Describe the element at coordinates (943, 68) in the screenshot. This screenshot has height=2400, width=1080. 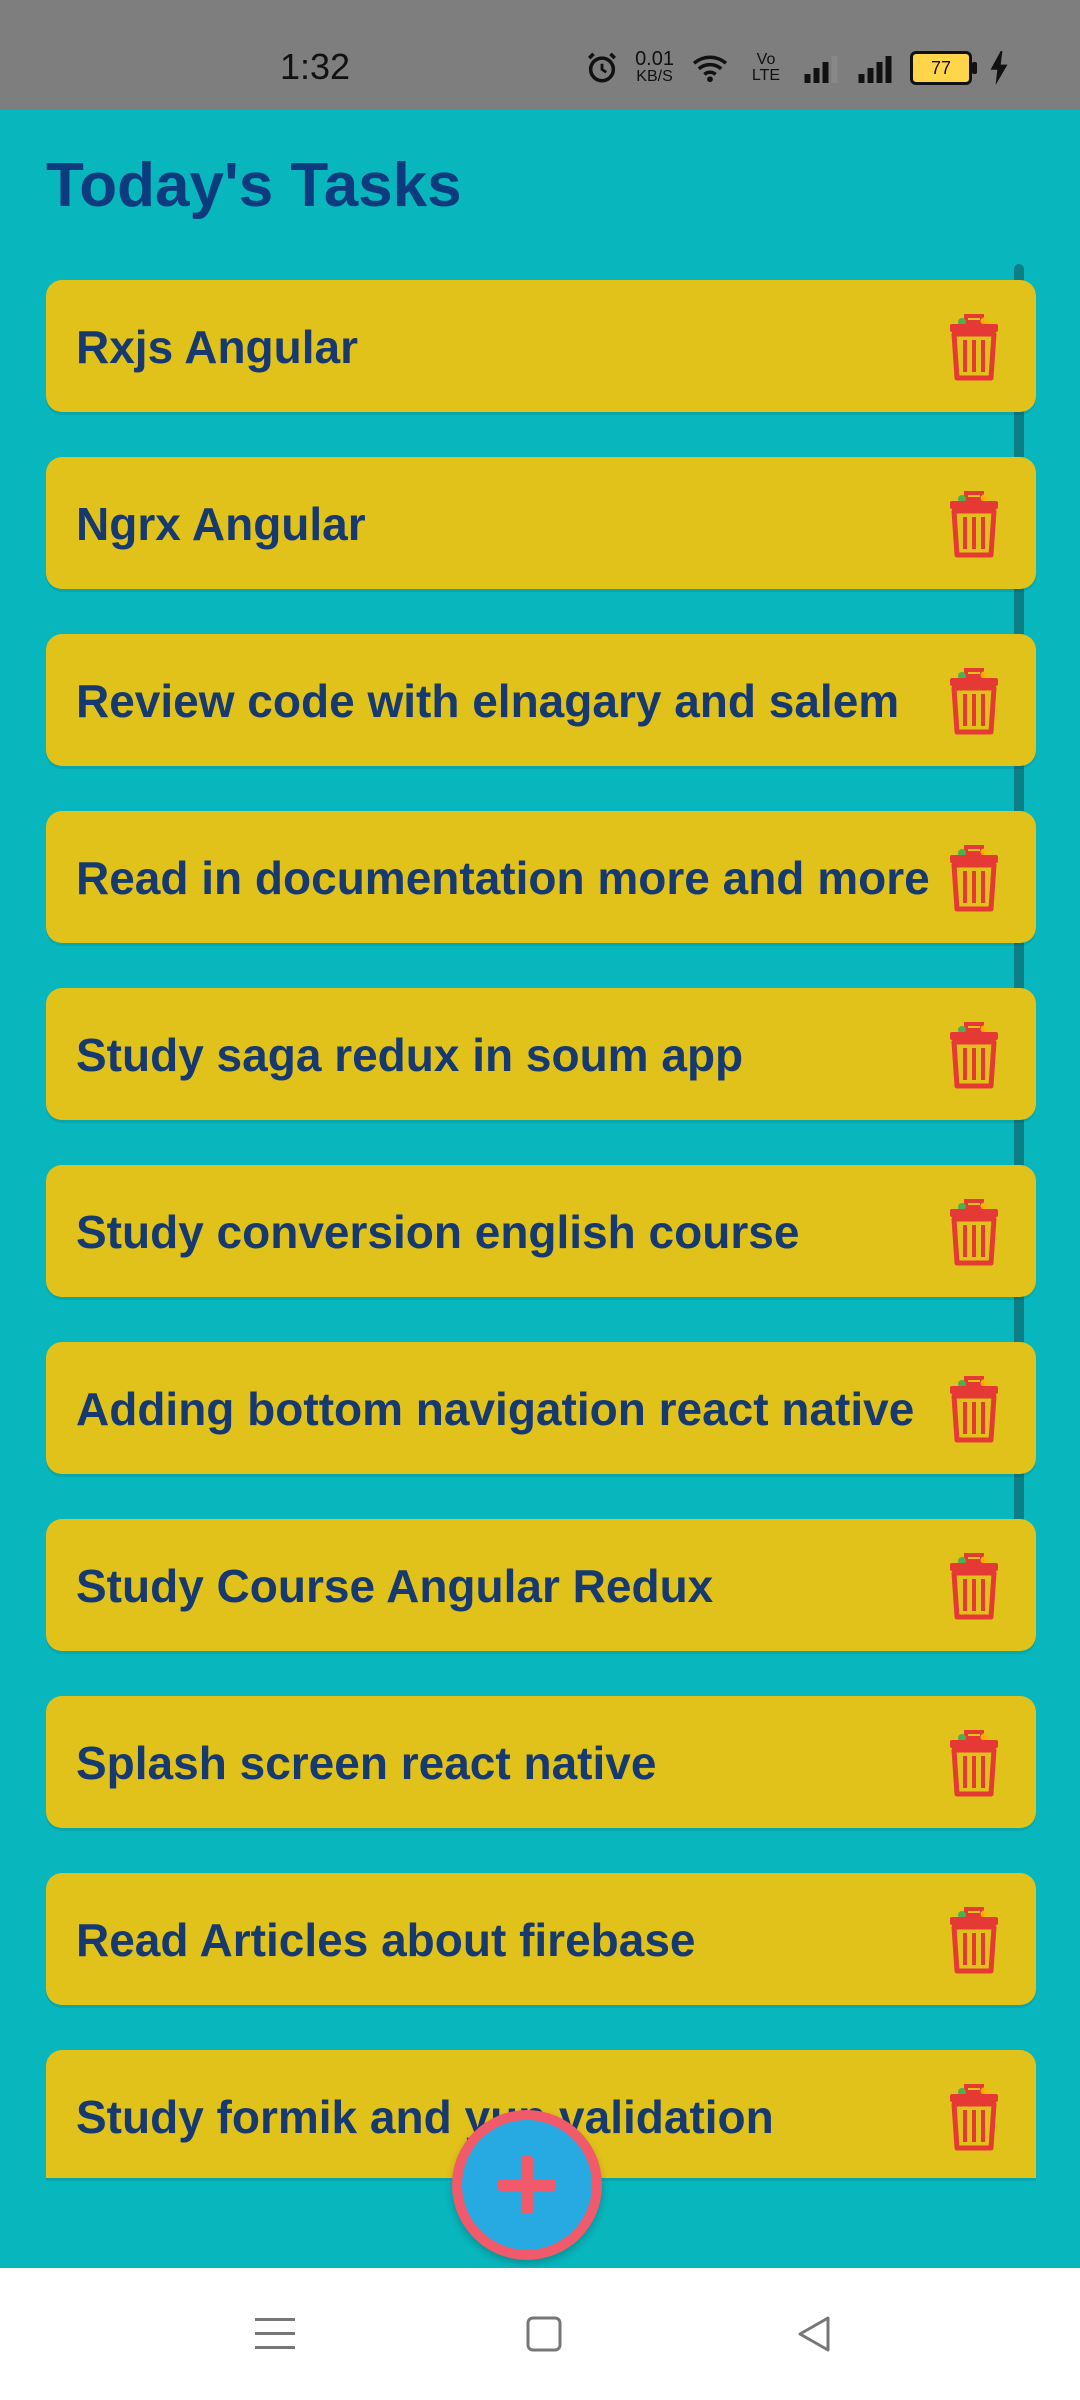
I see `battery-indicator: 77` at that location.